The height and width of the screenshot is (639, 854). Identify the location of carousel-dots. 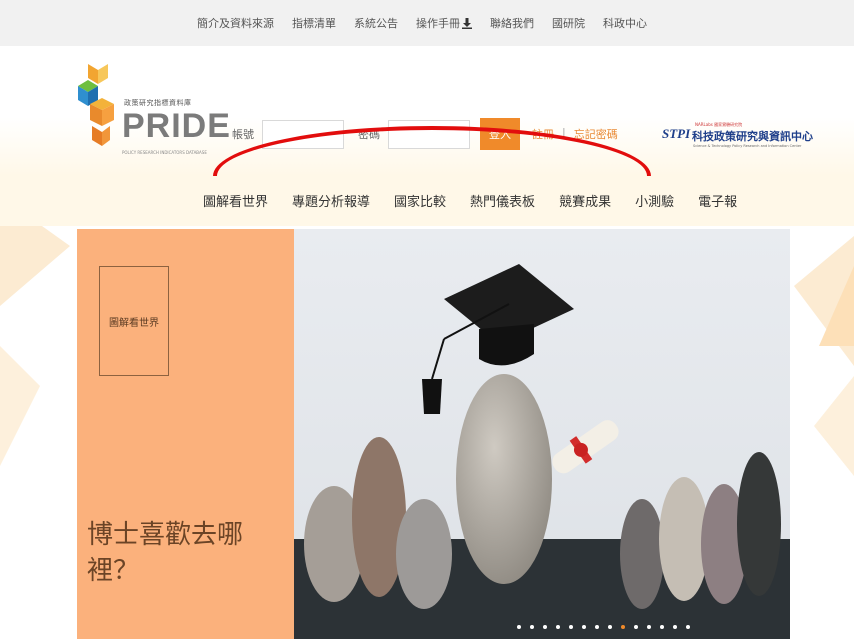
(603, 627).